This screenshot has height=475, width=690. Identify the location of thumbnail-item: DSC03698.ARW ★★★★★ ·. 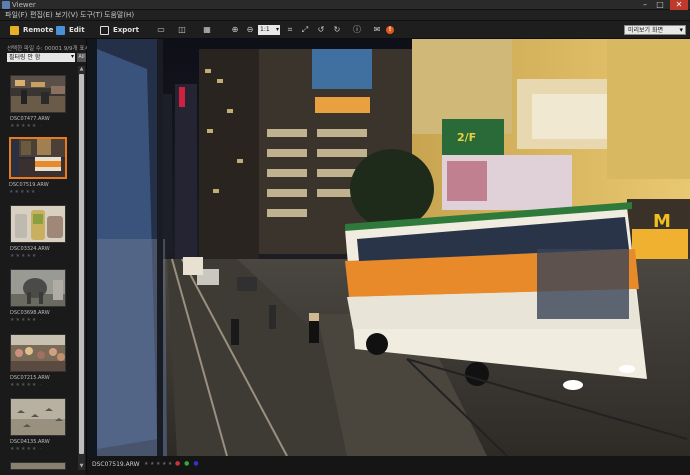
(39, 296).